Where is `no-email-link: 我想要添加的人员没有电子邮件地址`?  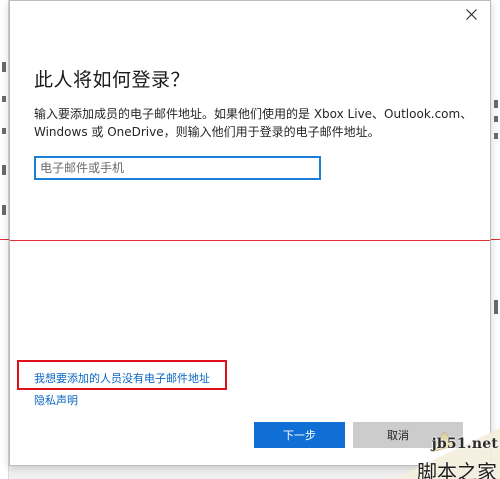
no-email-link: 我想要添加的人员没有电子邮件地址 is located at coordinates (122, 378).